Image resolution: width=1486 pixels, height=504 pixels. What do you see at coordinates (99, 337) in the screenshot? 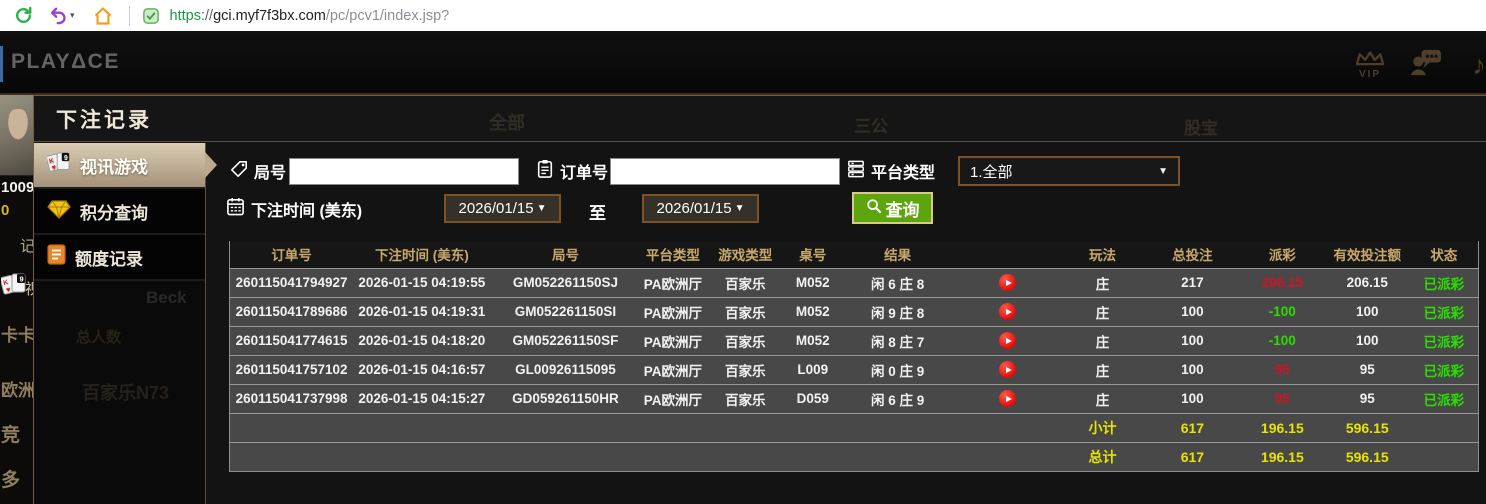
I see `bleed-text: 总人数` at bounding box center [99, 337].